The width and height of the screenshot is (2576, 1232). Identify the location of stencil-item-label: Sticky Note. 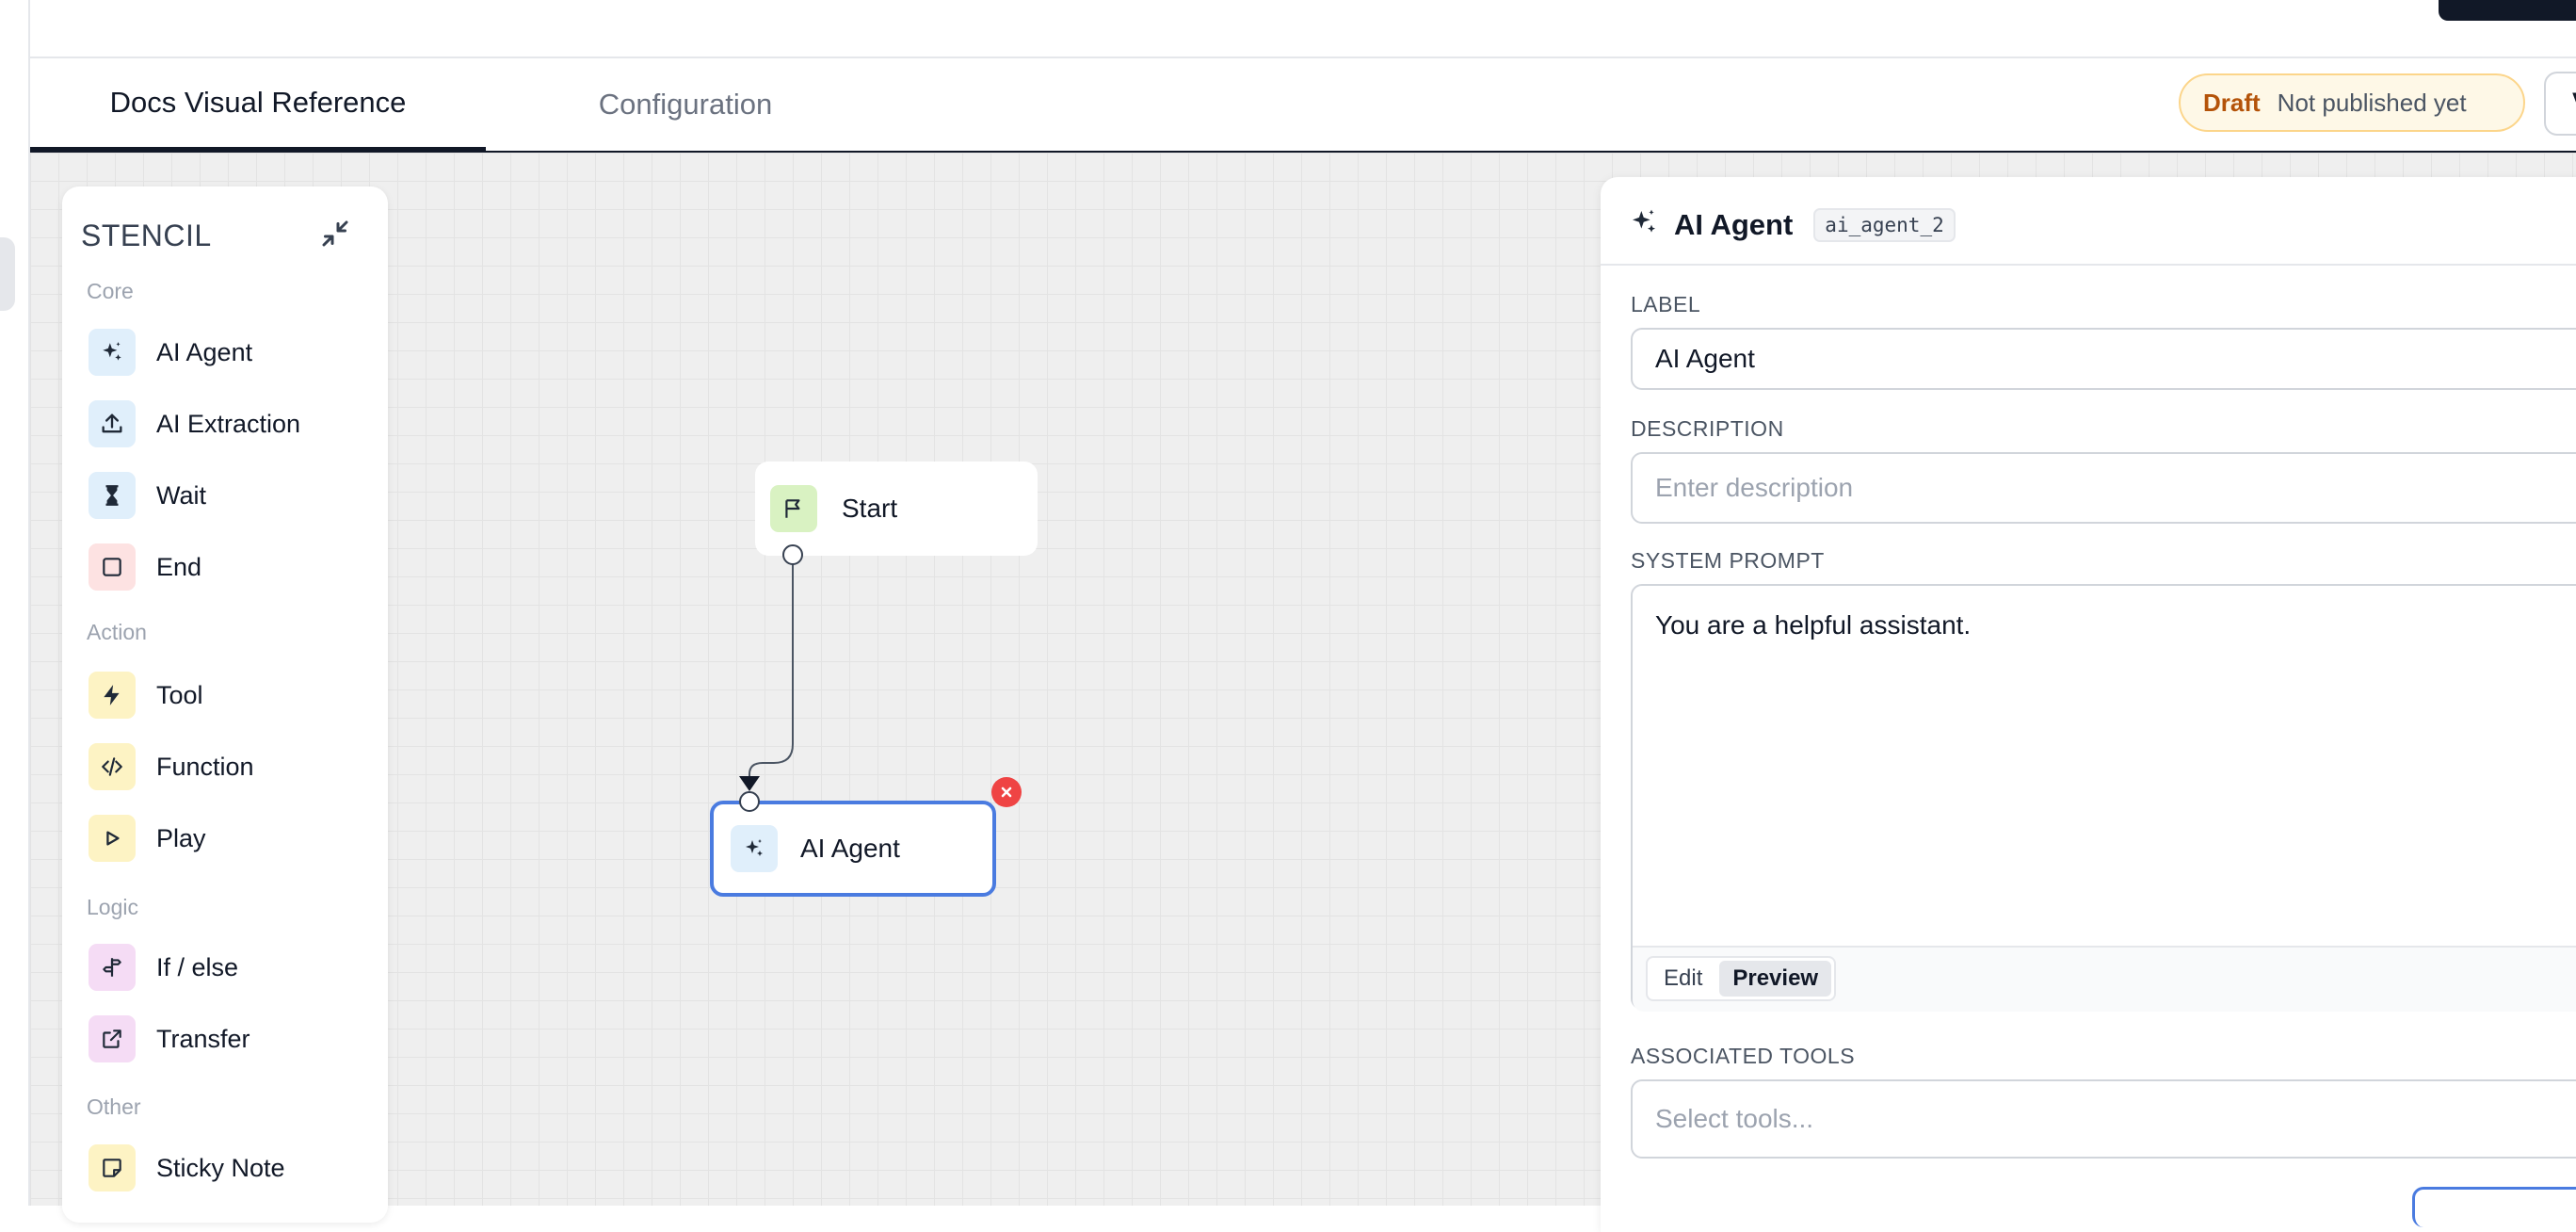
(220, 1167).